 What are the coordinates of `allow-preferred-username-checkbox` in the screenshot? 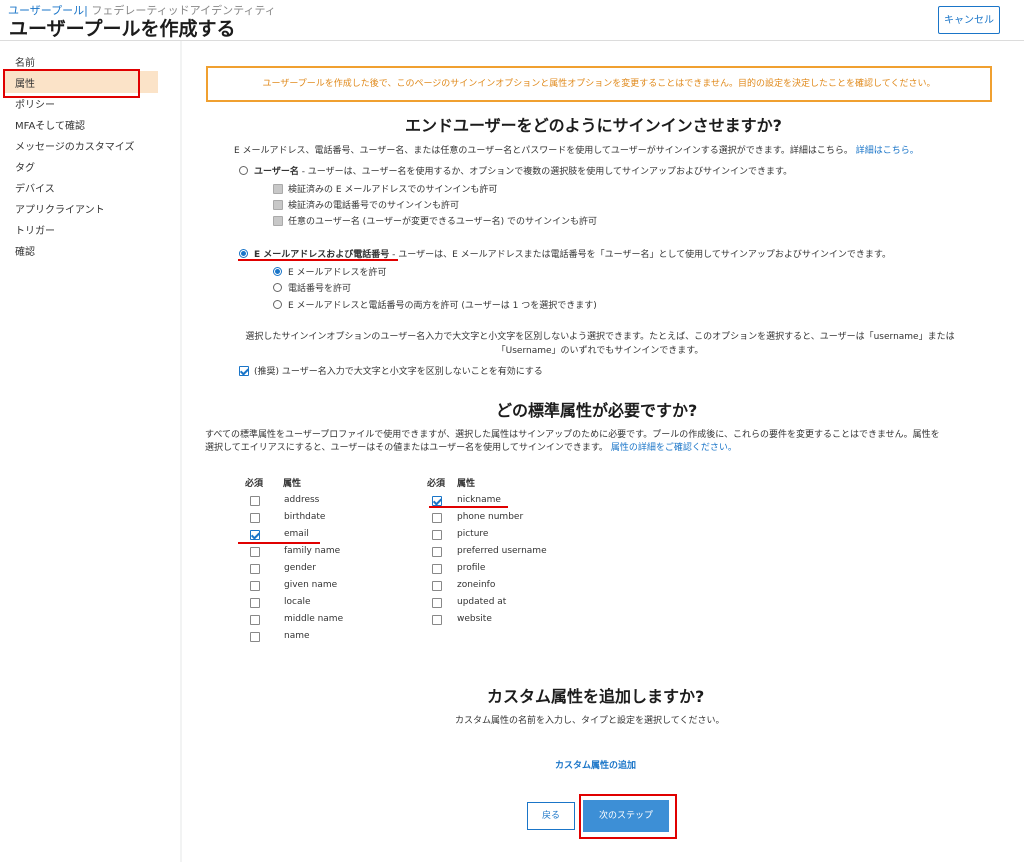 It's located at (278, 221).